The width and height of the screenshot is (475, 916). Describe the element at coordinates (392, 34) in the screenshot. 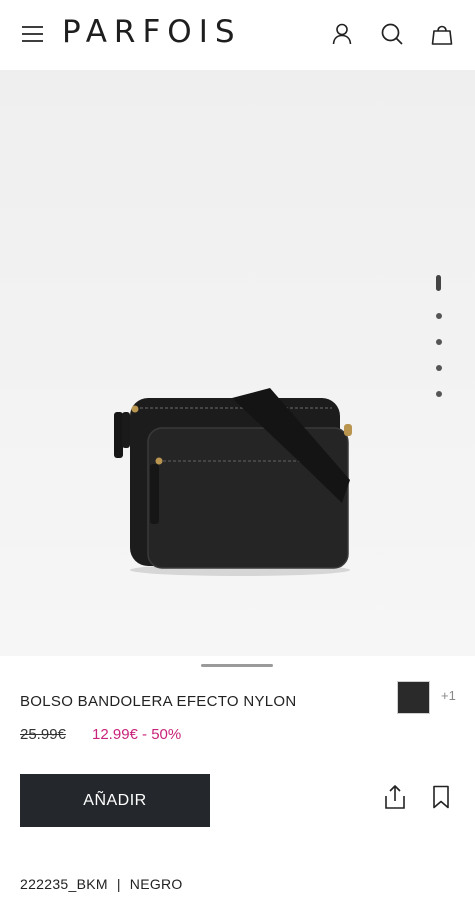

I see `search-icon` at that location.